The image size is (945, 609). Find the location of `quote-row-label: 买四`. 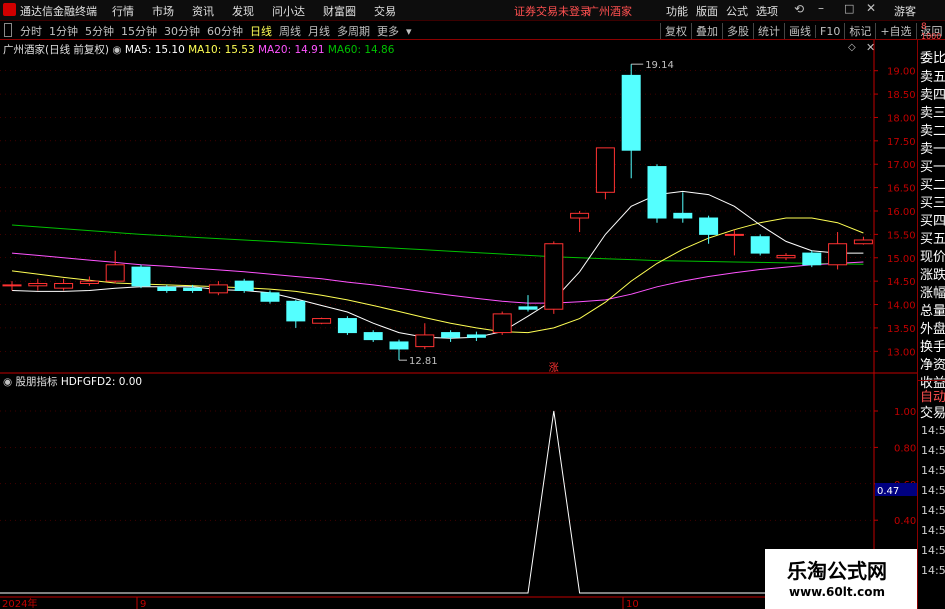

quote-row-label: 买四 is located at coordinates (932, 221).